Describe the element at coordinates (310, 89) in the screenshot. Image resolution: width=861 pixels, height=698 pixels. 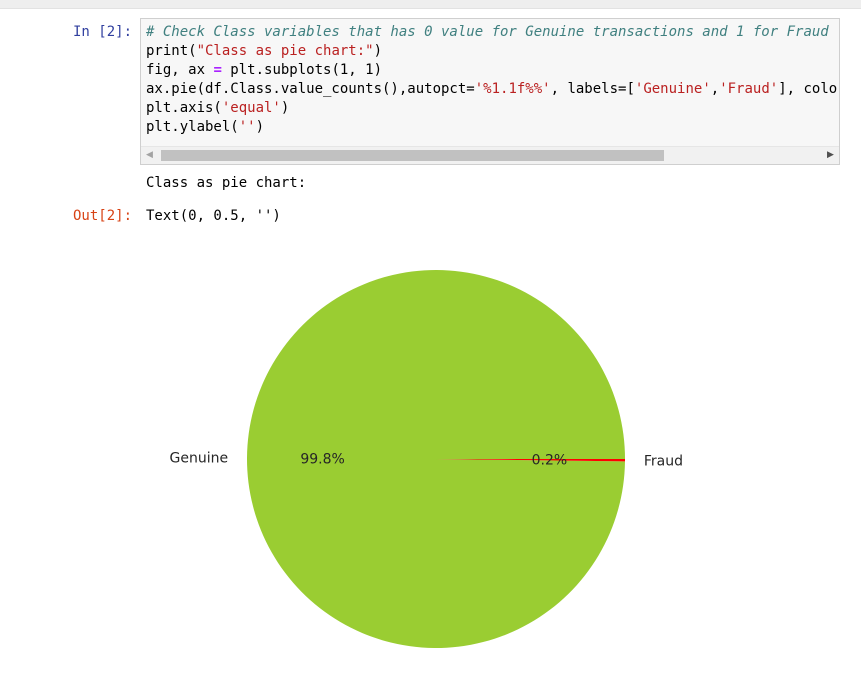
I see `code-token: ax.pie(df.Class.value_counts(),autopct=` at that location.